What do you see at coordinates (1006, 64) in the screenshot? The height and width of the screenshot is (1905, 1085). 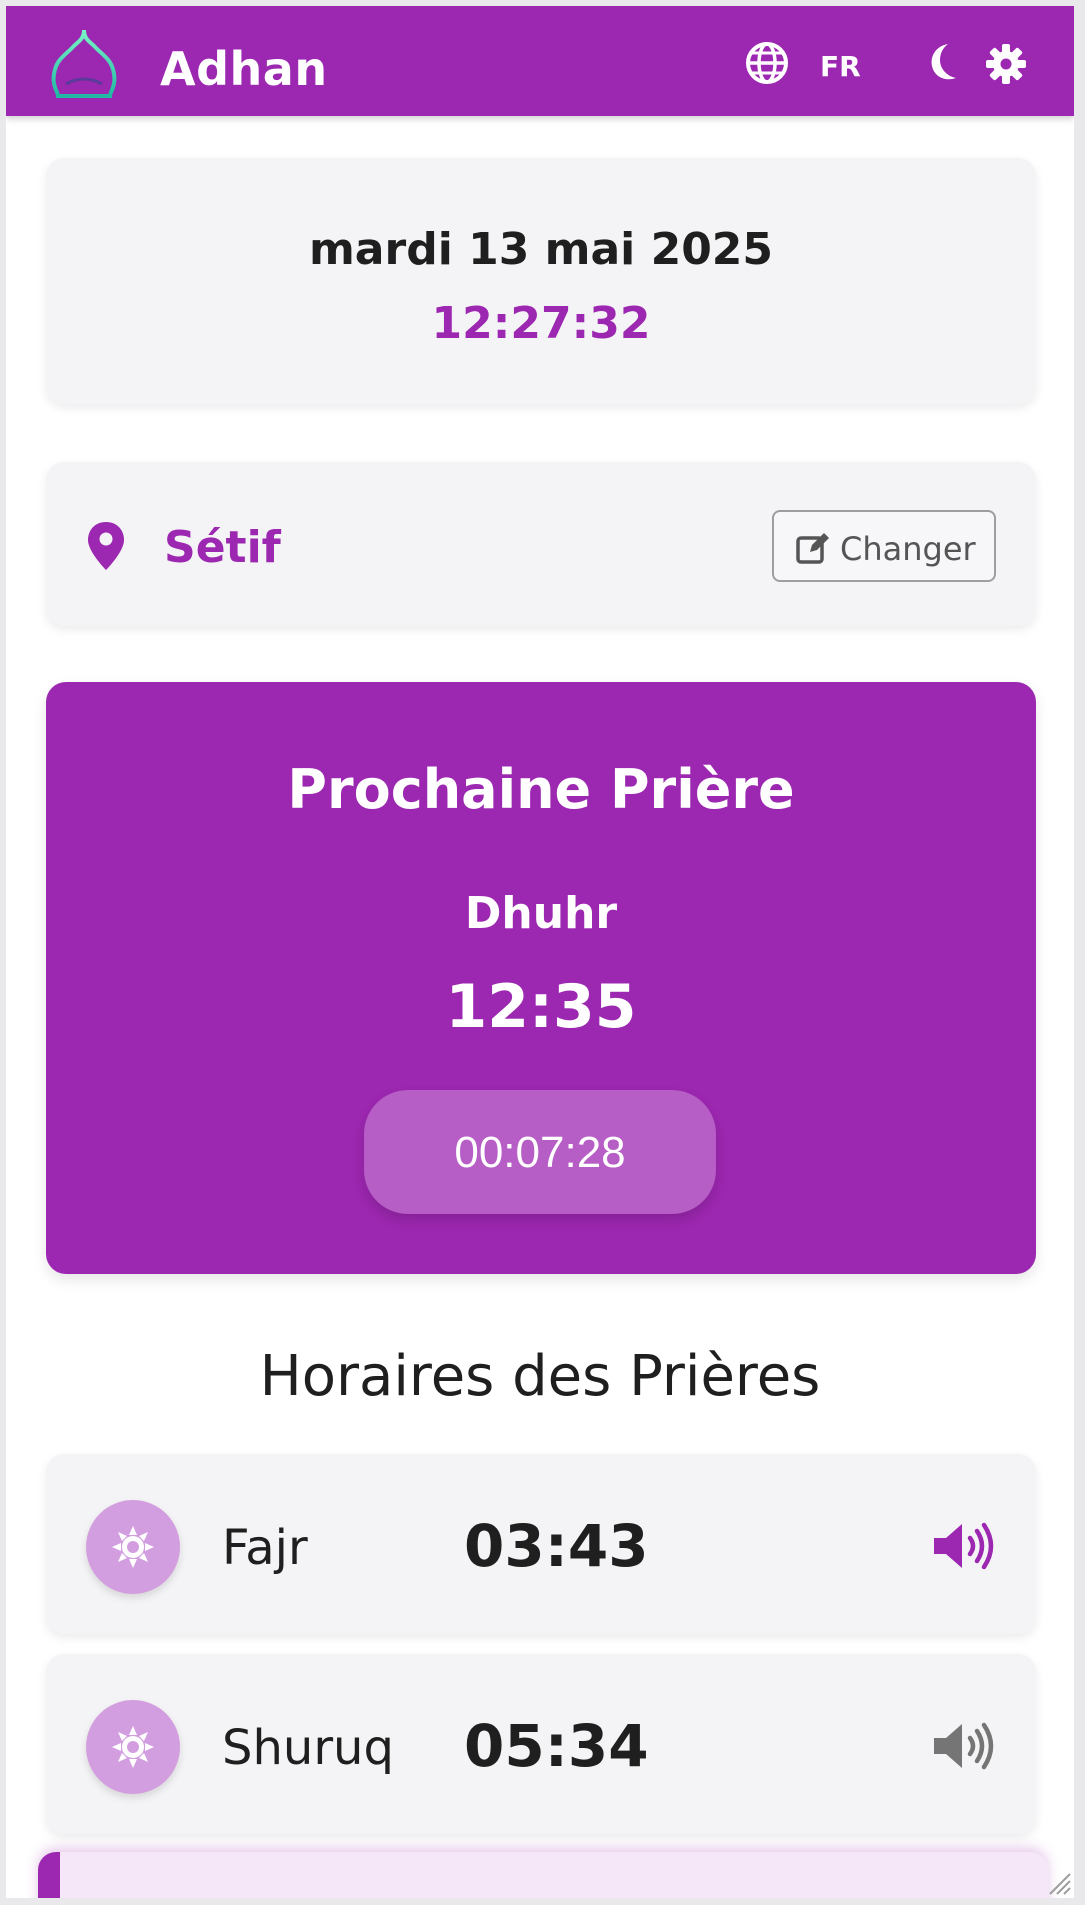 I see `gear-icon` at bounding box center [1006, 64].